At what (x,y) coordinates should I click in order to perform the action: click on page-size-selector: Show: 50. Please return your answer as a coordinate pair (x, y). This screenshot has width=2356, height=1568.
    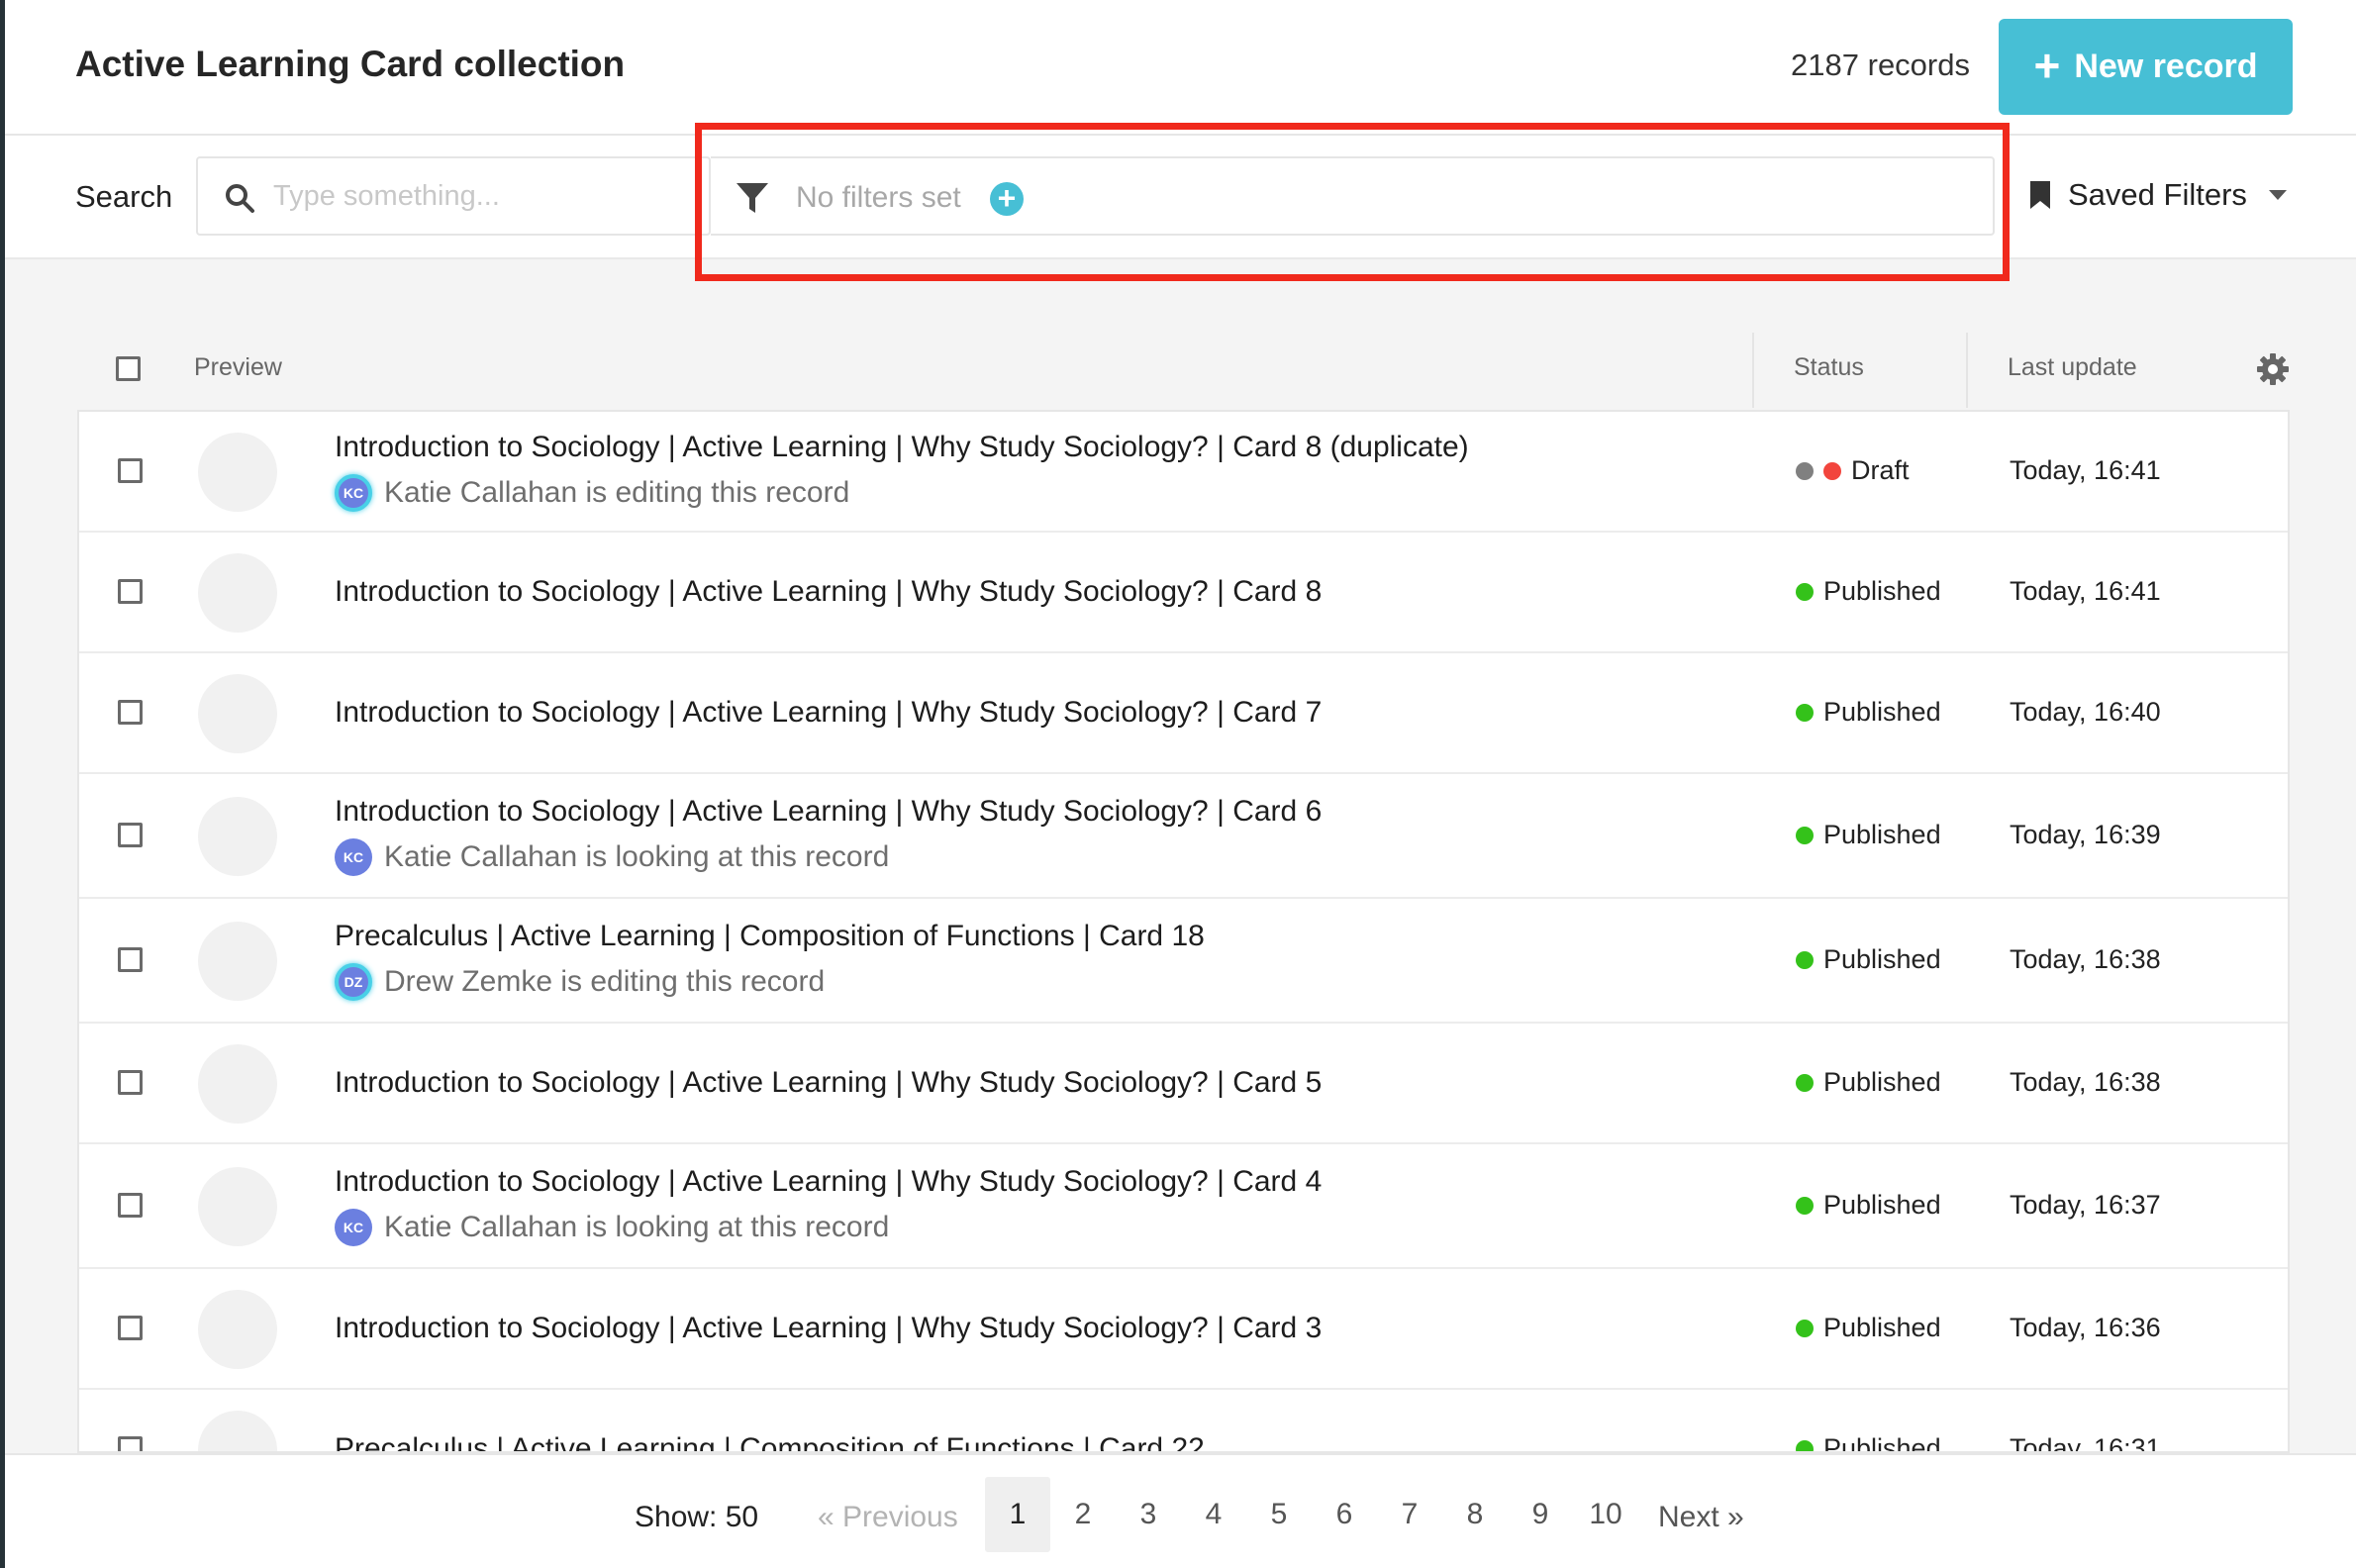
    Looking at the image, I should click on (697, 1517).